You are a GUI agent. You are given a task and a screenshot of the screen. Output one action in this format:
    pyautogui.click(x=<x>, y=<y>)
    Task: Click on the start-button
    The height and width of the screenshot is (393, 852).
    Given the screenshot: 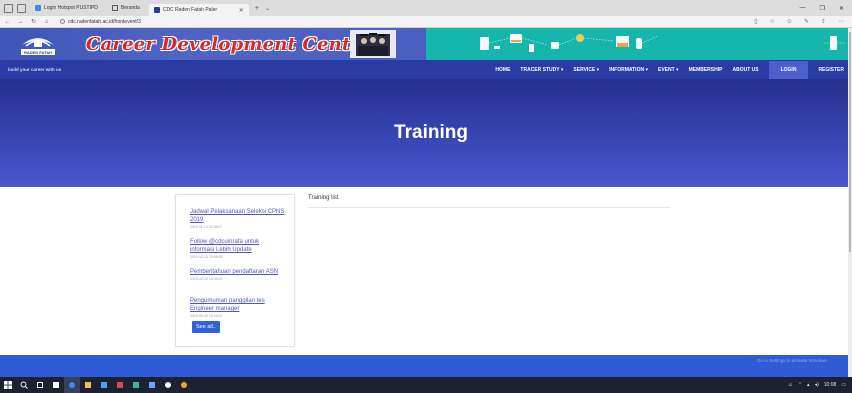 What is the action you would take?
    pyautogui.click(x=8, y=385)
    